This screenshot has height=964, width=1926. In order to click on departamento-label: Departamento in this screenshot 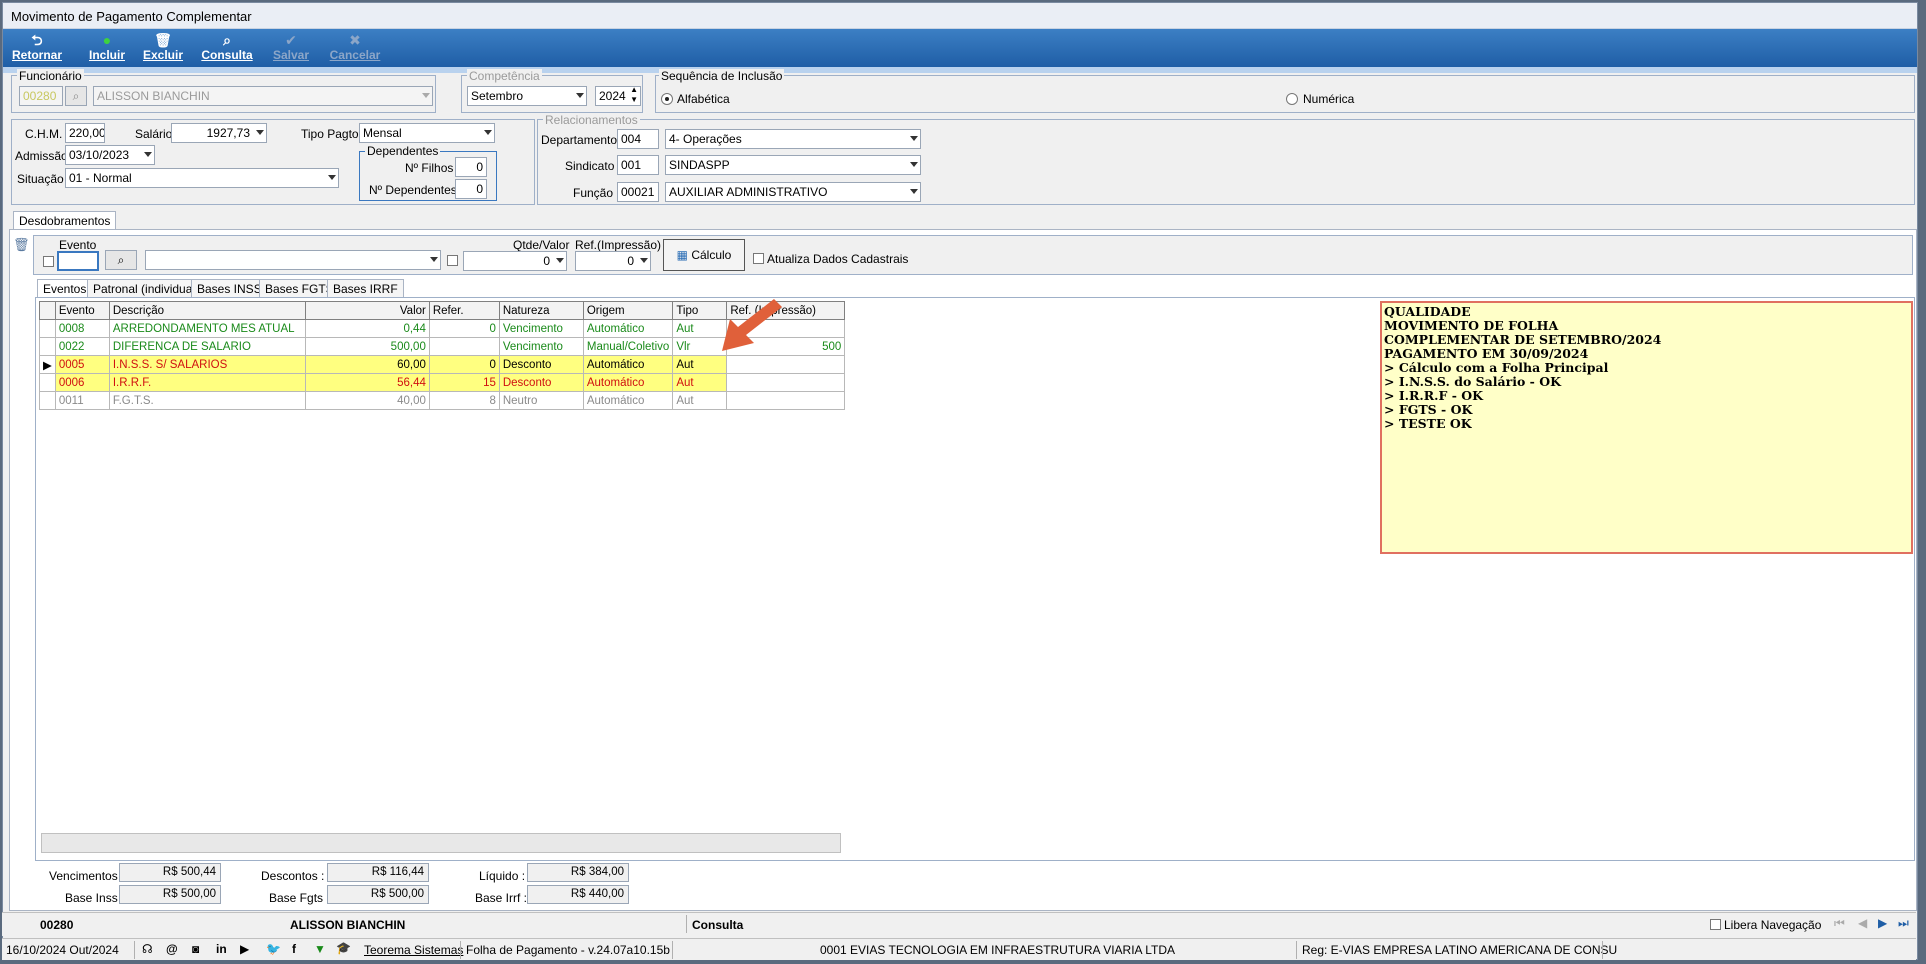, I will do `click(579, 140)`.